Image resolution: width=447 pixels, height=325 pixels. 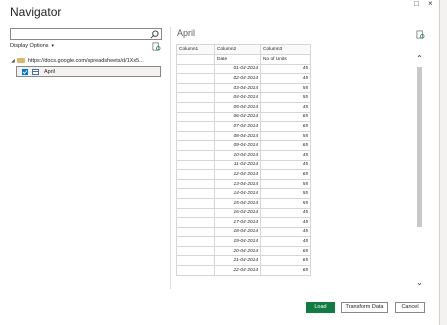 I want to click on table-cell: 09-04-2014, so click(x=237, y=145).